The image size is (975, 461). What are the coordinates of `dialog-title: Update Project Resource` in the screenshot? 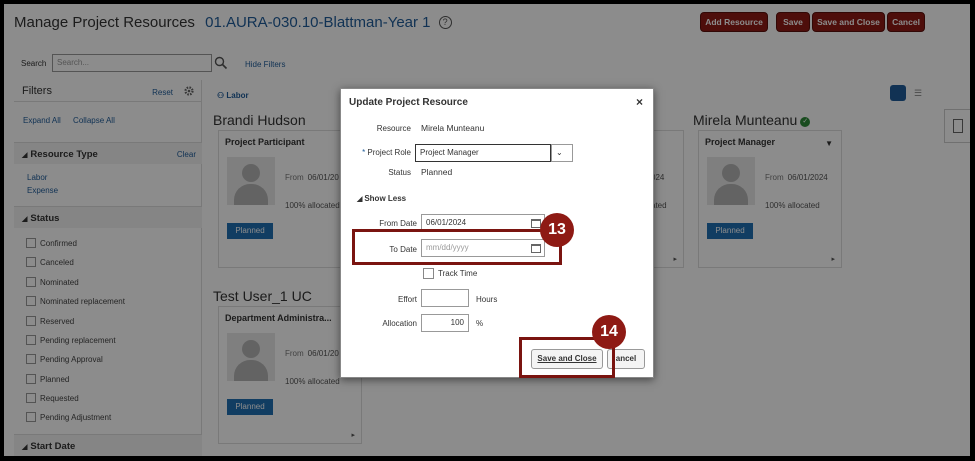 It's located at (408, 102).